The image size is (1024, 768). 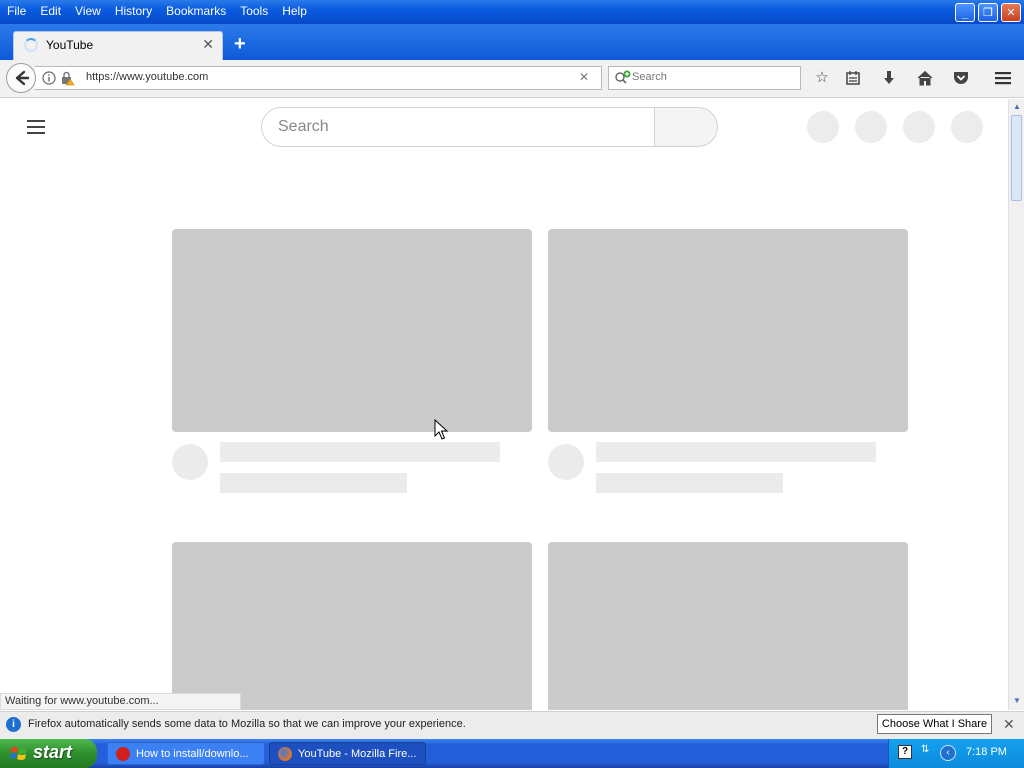 What do you see at coordinates (196, 11) in the screenshot?
I see `menu-bookmarks: Bookmarks` at bounding box center [196, 11].